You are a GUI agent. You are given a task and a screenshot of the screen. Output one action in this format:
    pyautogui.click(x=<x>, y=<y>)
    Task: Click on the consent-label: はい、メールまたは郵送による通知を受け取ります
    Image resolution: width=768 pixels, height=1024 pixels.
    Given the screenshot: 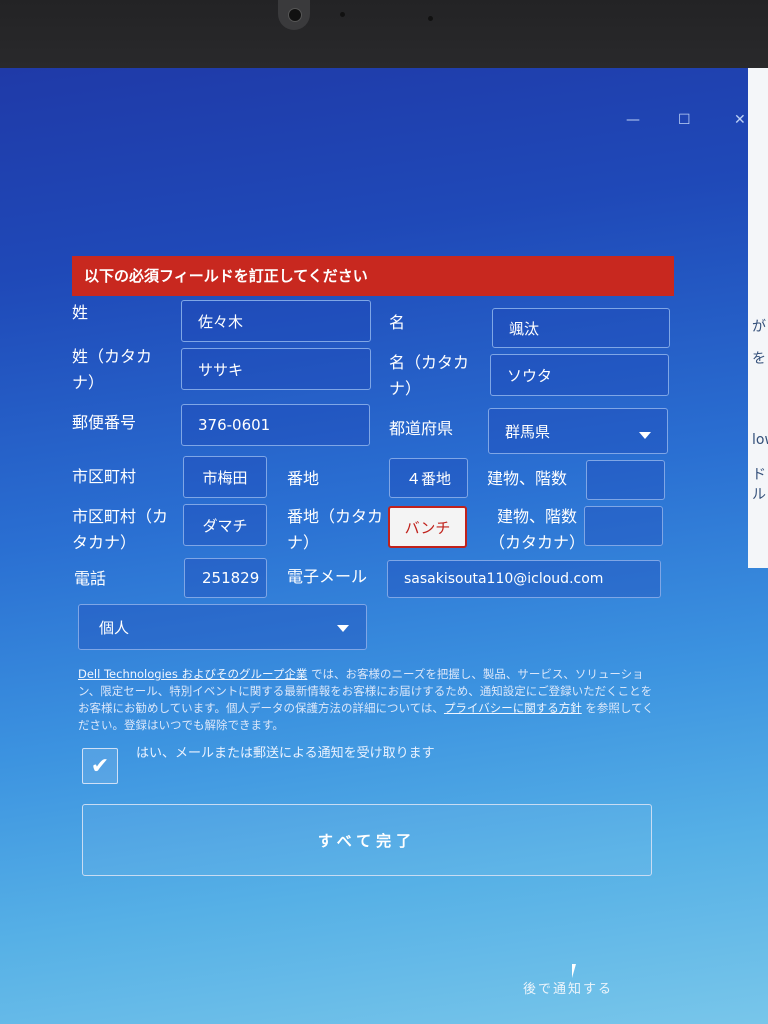 What is the action you would take?
    pyautogui.click(x=285, y=753)
    